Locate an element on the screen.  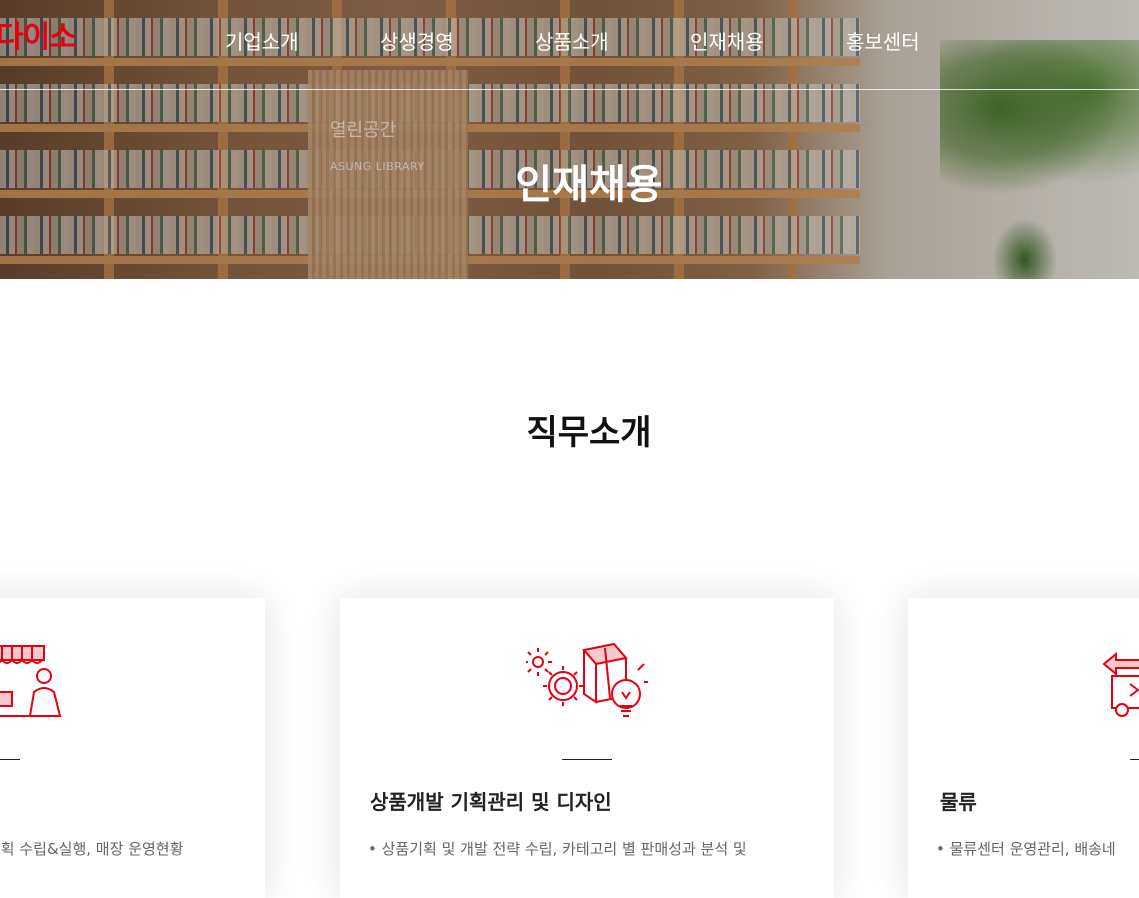
card-title: 상품개발 기획관리 및 디자인 is located at coordinates (491, 802).